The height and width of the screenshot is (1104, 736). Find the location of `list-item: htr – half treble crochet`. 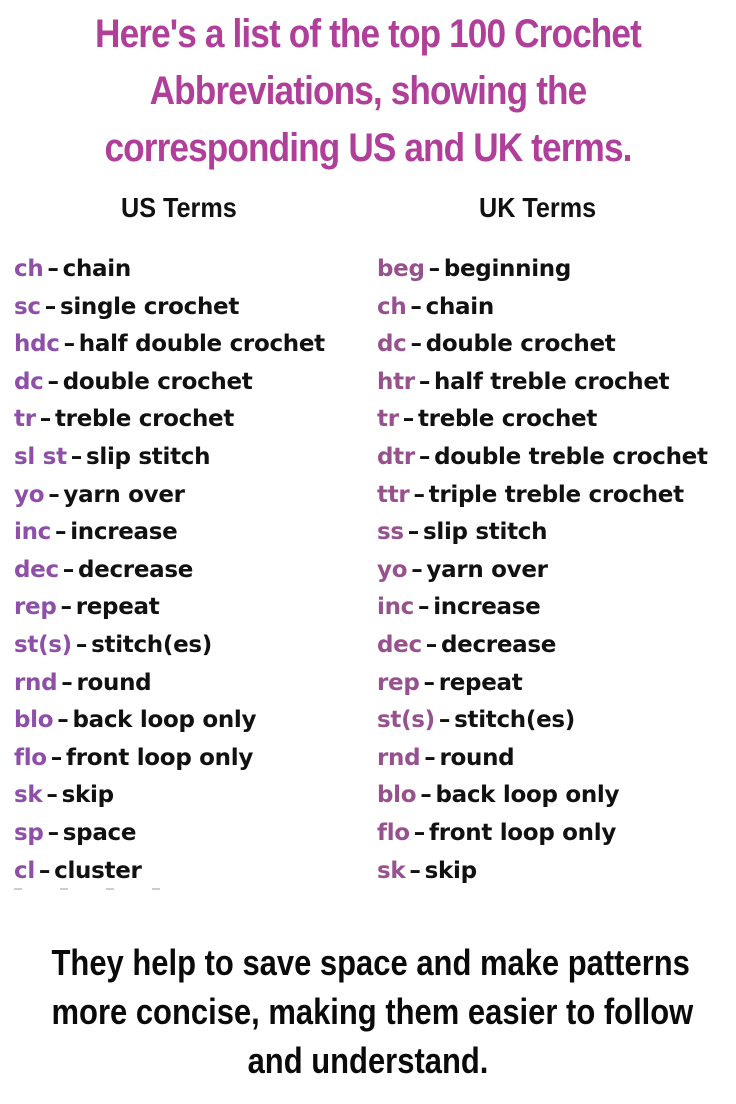

list-item: htr – half treble crochet is located at coordinates (542, 383).